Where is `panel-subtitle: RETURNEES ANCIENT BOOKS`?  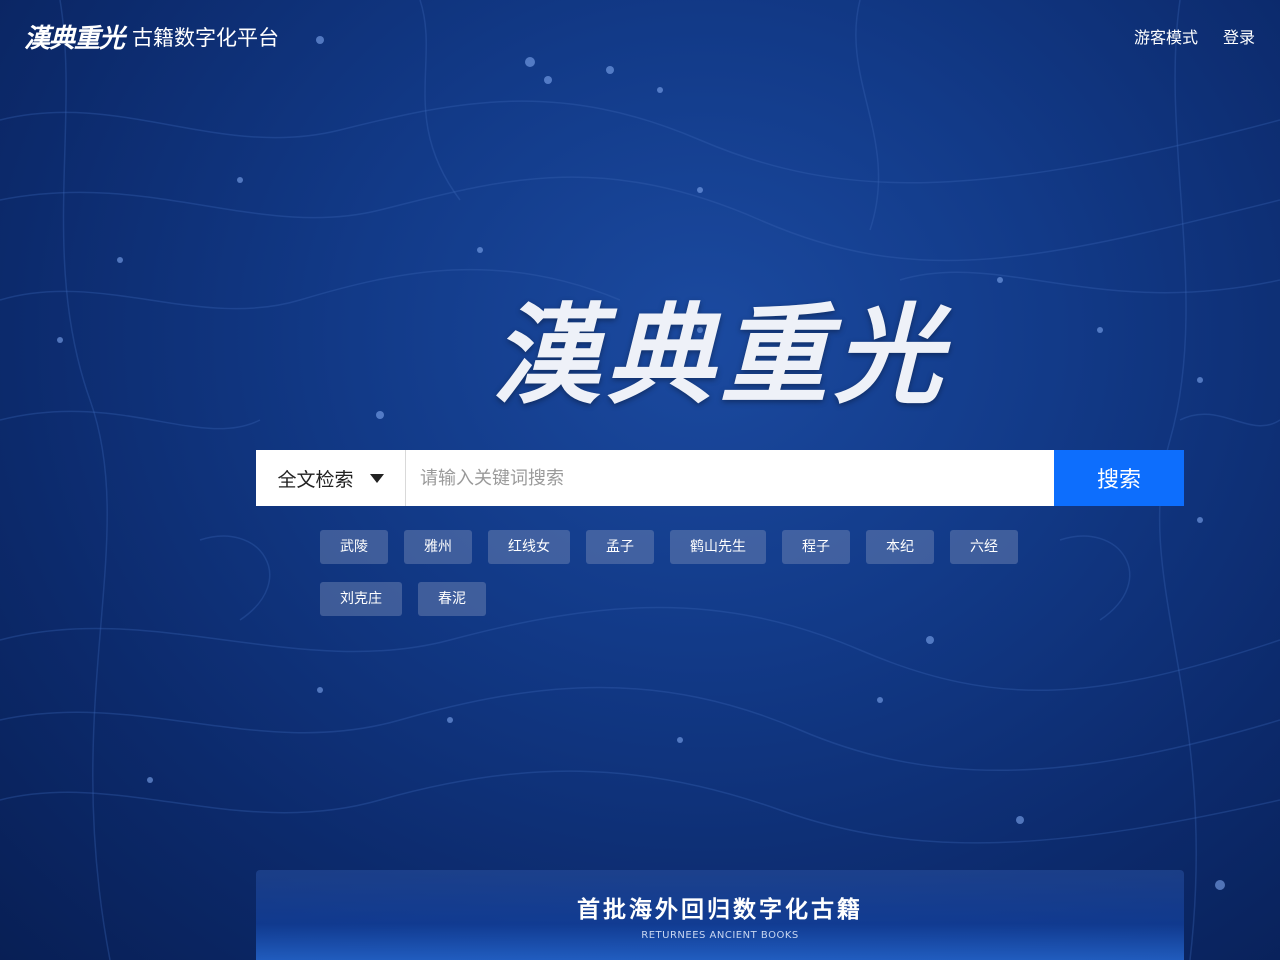
panel-subtitle: RETURNEES ANCIENT BOOKS is located at coordinates (720, 935).